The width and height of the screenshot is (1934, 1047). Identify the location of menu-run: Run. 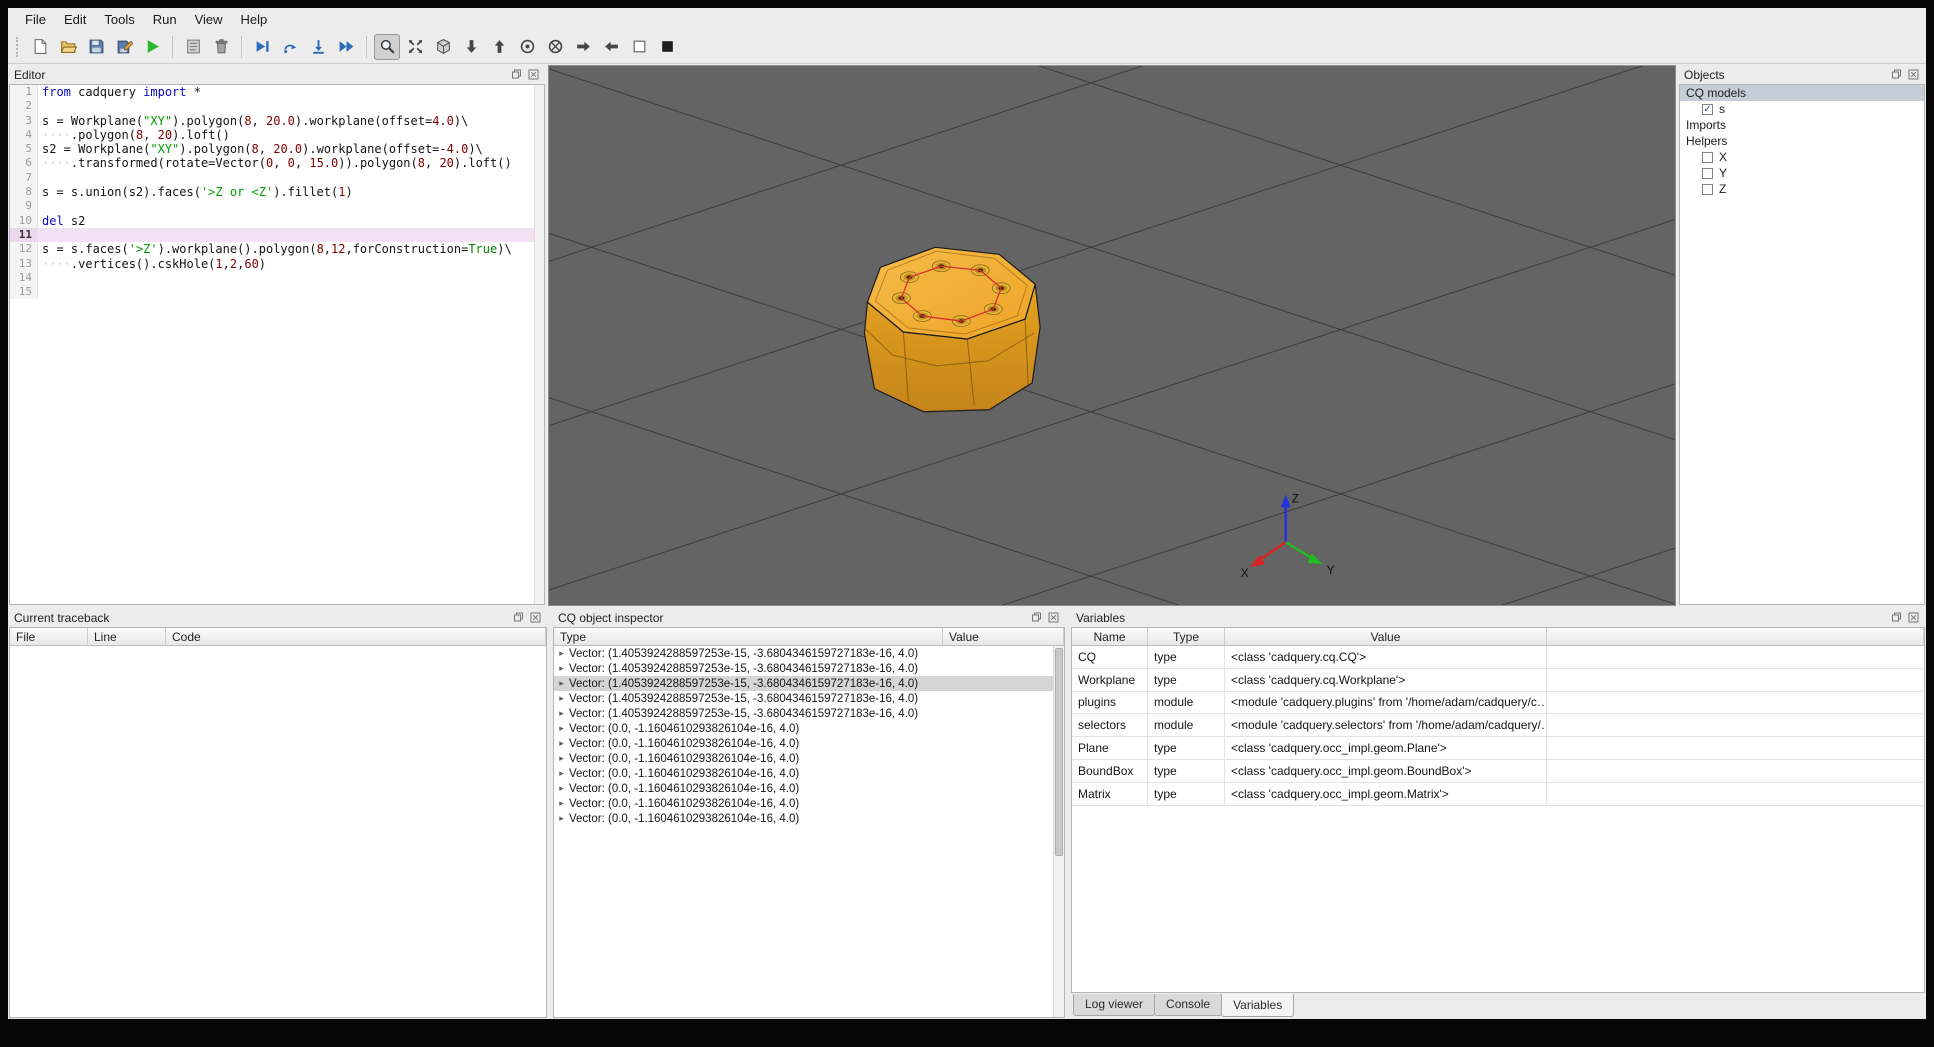
(165, 19).